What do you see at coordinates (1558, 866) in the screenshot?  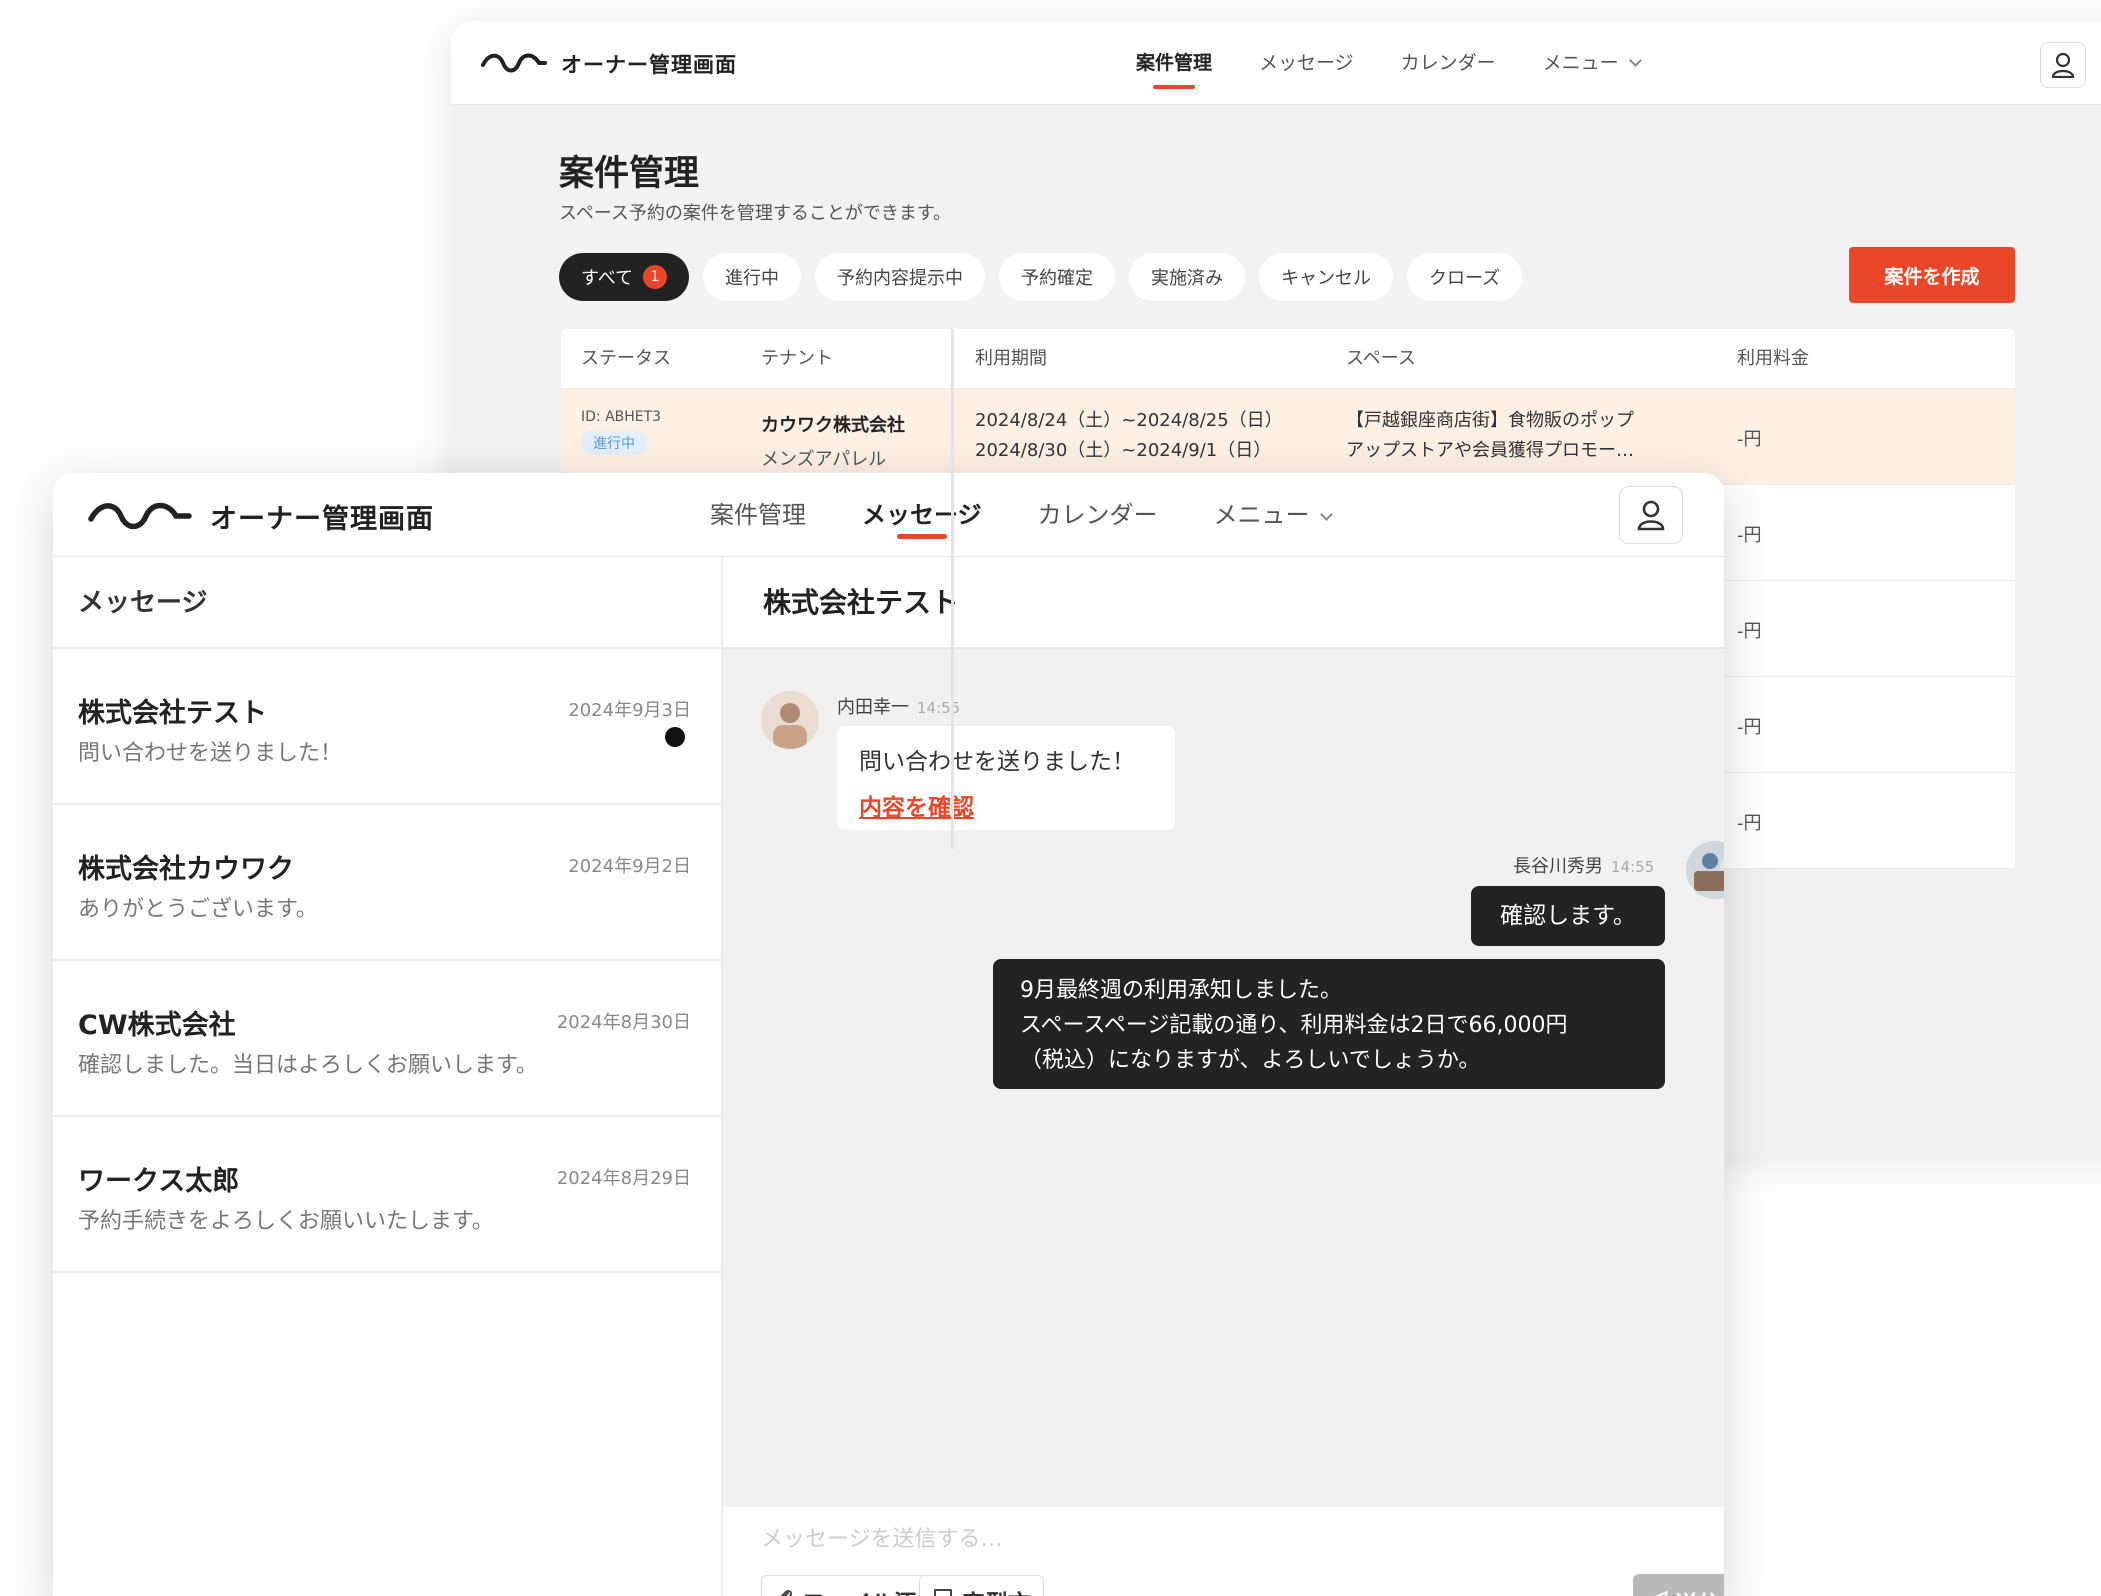 I see `sender-name: 長谷川秀男` at bounding box center [1558, 866].